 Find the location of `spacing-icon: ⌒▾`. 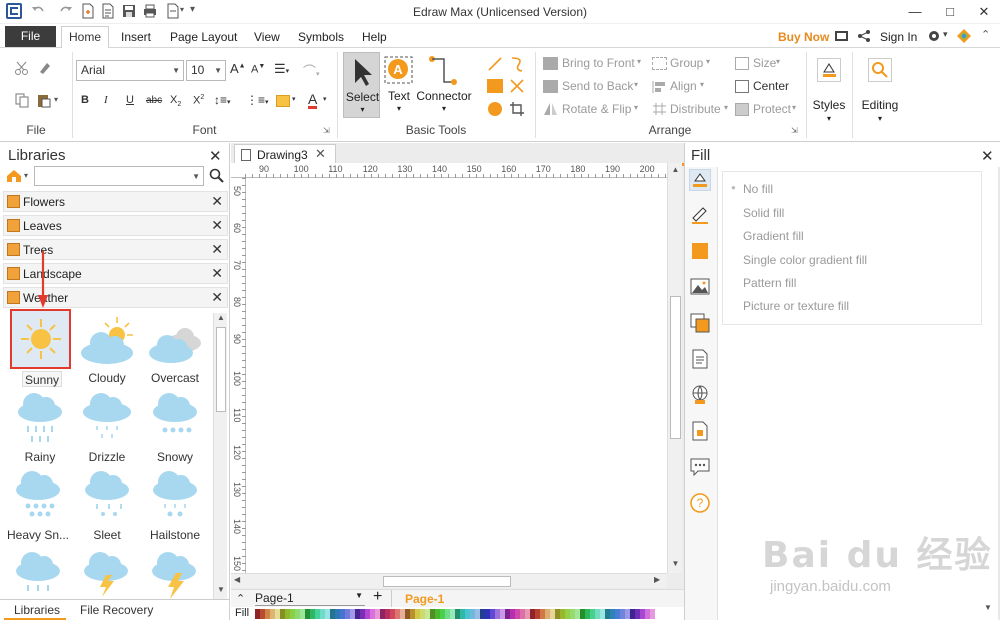

spacing-icon: ⌒▾ is located at coordinates (311, 70).